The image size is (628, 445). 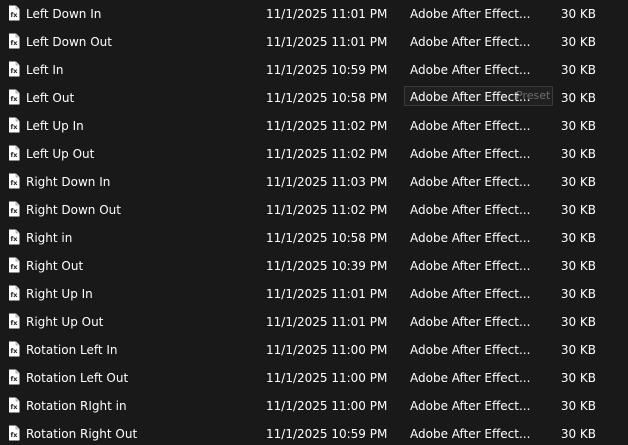 I want to click on file-name: Right Up Out, so click(x=65, y=322).